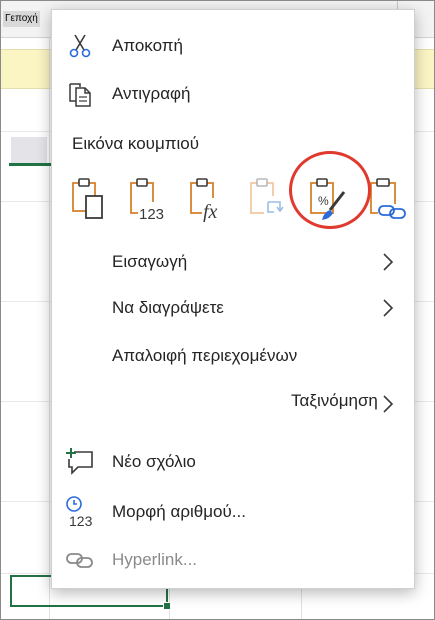 This screenshot has width=435, height=620. What do you see at coordinates (233, 462) in the screenshot?
I see `menu-item-new-comment: Νέο σχόλιο` at bounding box center [233, 462].